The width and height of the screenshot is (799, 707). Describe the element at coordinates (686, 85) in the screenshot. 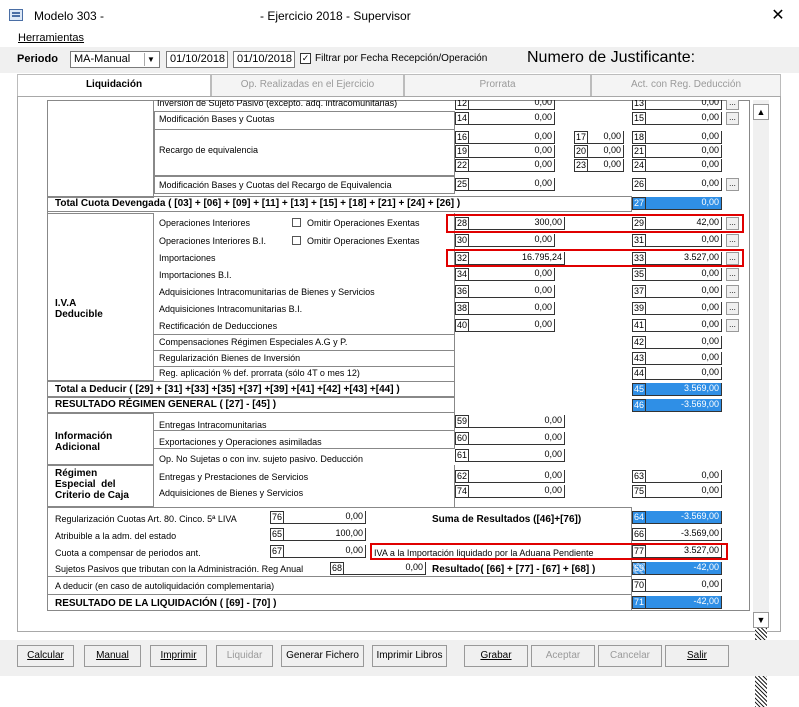

I see `tab-act-reg-deduccion: Act. con Reg. Deducción` at that location.